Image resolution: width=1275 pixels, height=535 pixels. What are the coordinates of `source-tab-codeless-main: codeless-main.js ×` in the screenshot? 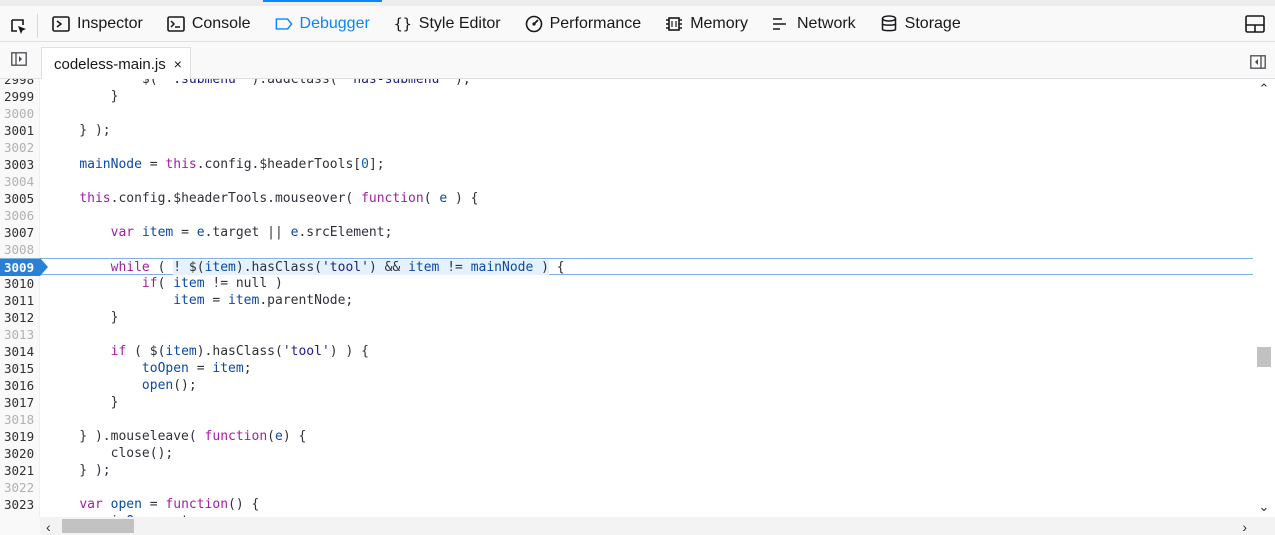 It's located at (116, 63).